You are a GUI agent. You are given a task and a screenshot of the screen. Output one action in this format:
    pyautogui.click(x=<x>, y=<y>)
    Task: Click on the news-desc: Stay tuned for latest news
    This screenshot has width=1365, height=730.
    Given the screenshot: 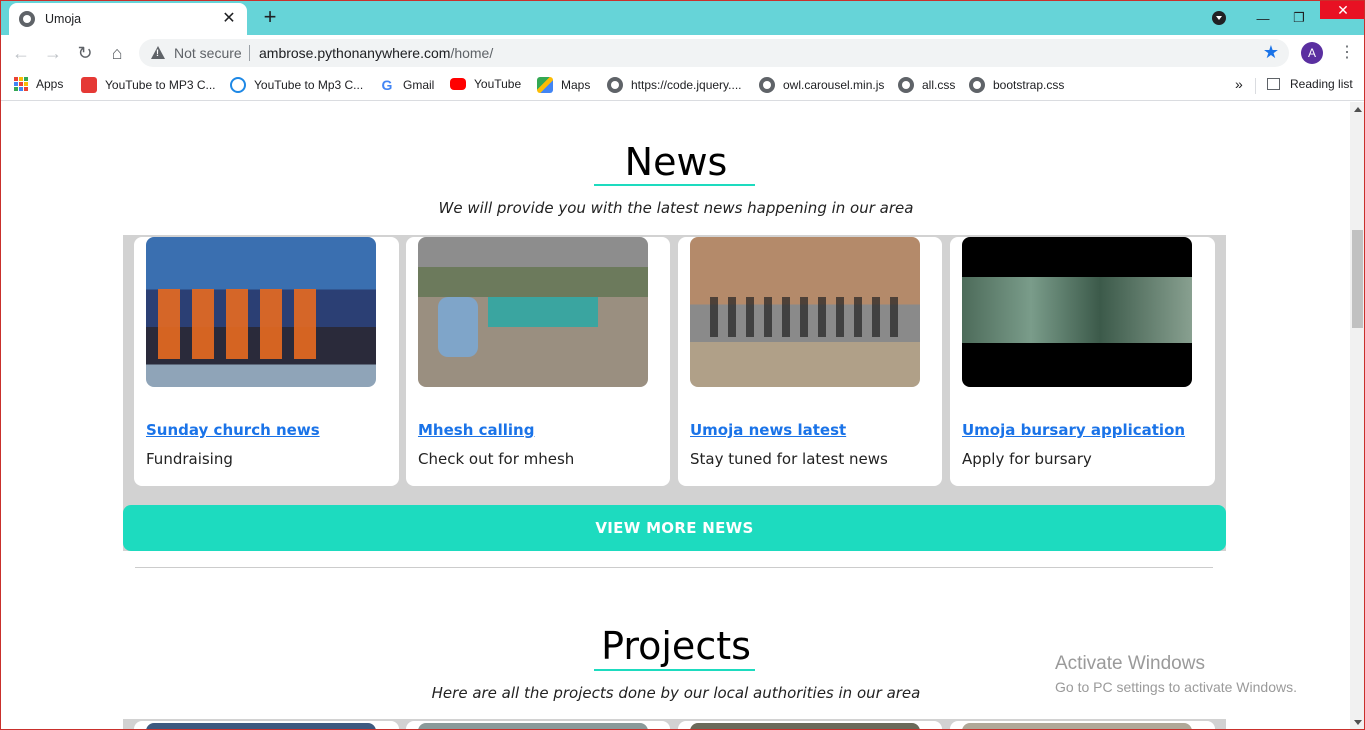 What is the action you would take?
    pyautogui.click(x=789, y=459)
    